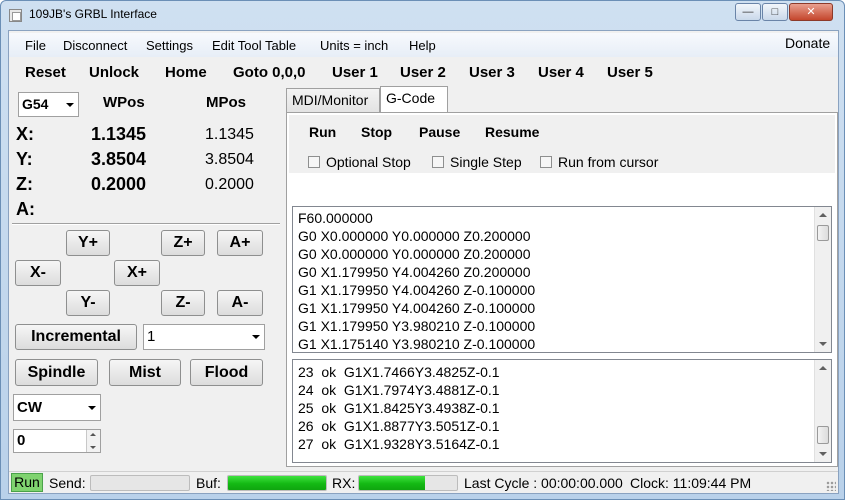 This screenshot has width=845, height=500. I want to click on tab-mdi-monitor: MDI/Monitor, so click(333, 100).